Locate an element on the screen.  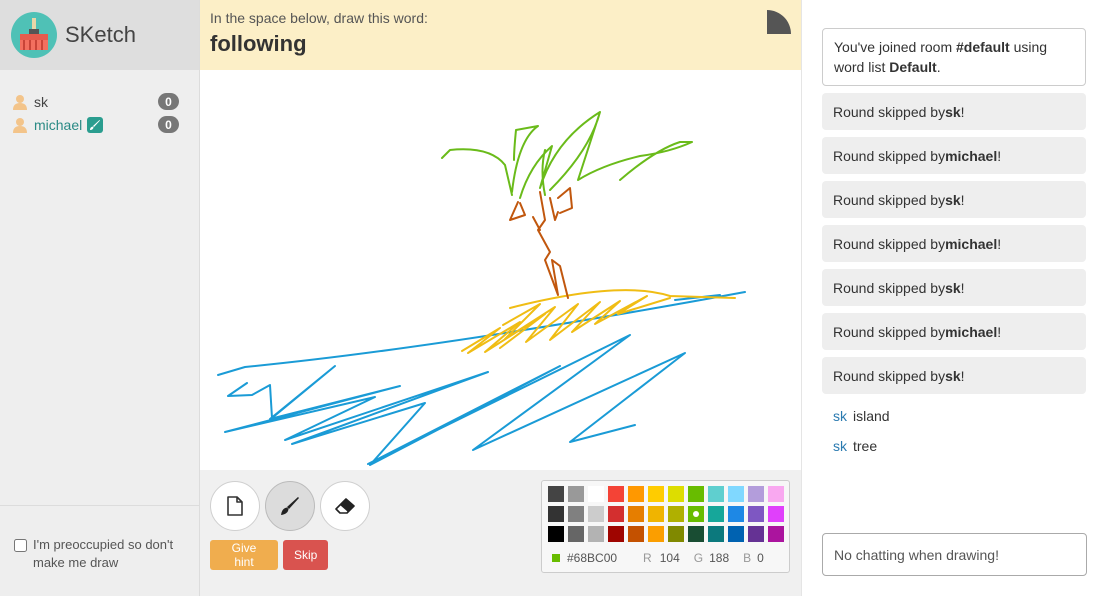
hex-value: #68BC00 is located at coordinates (592, 558).